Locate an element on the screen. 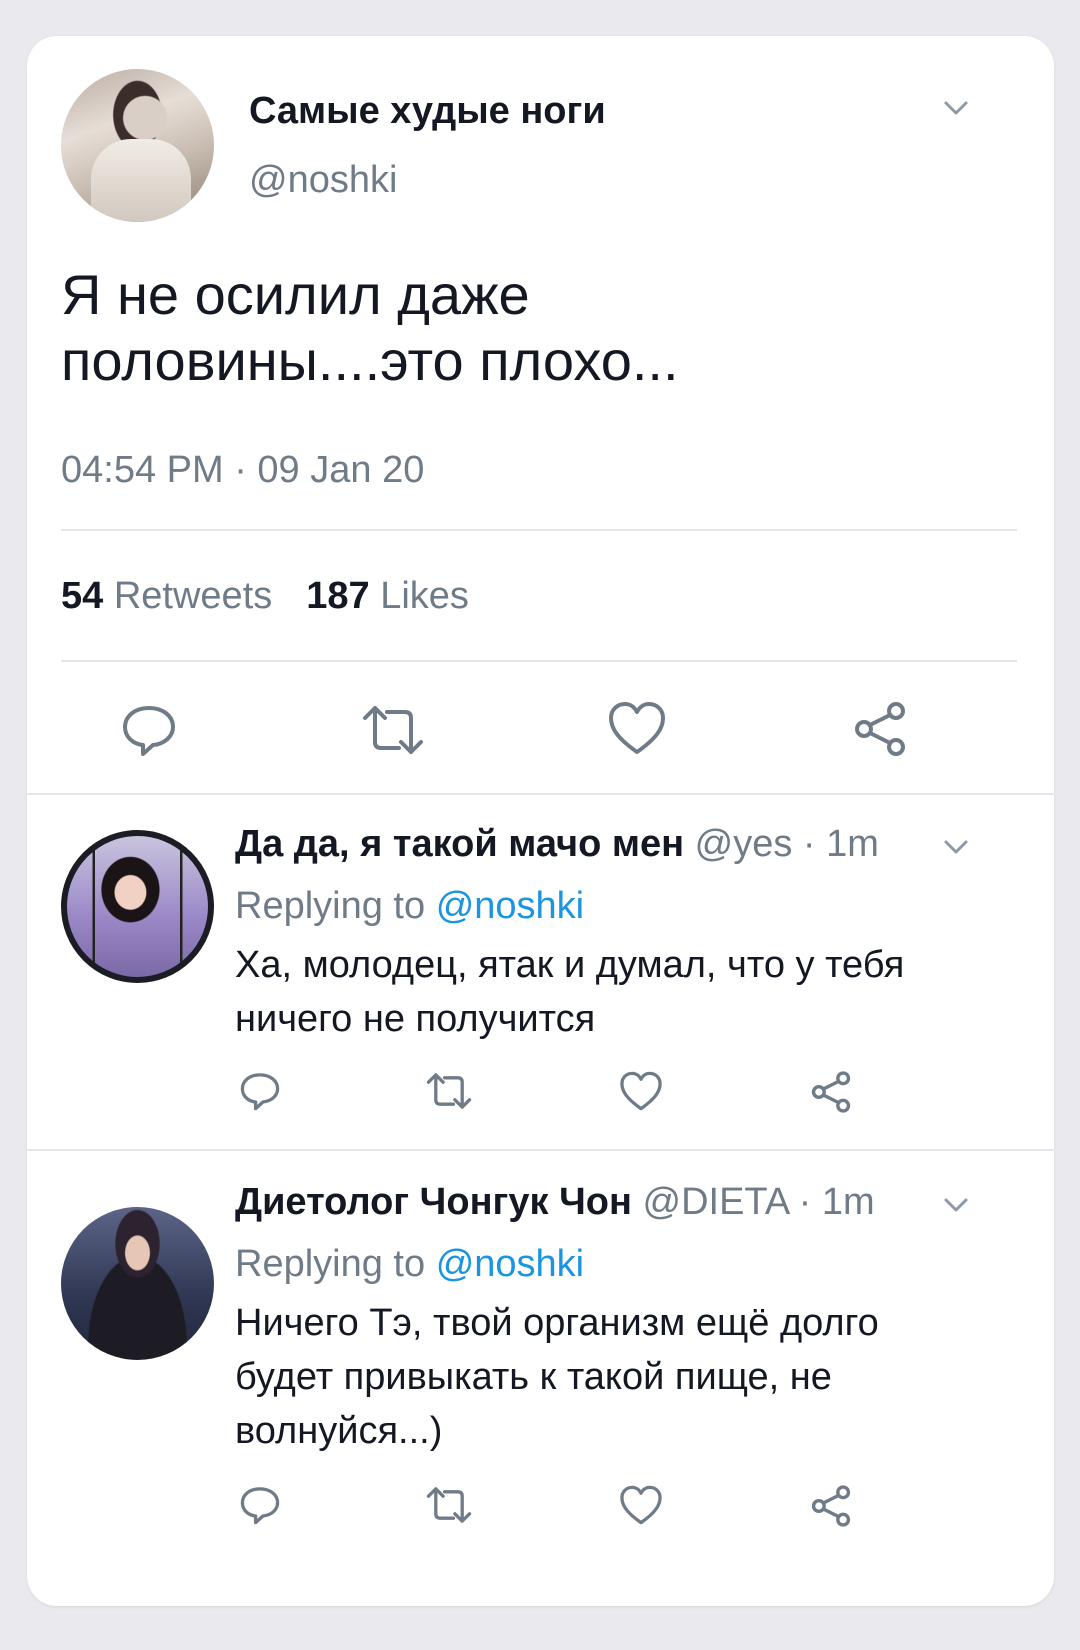 The width and height of the screenshot is (1080, 1650). reply-author-name: Диетолог Чонгук Чон is located at coordinates (433, 1202).